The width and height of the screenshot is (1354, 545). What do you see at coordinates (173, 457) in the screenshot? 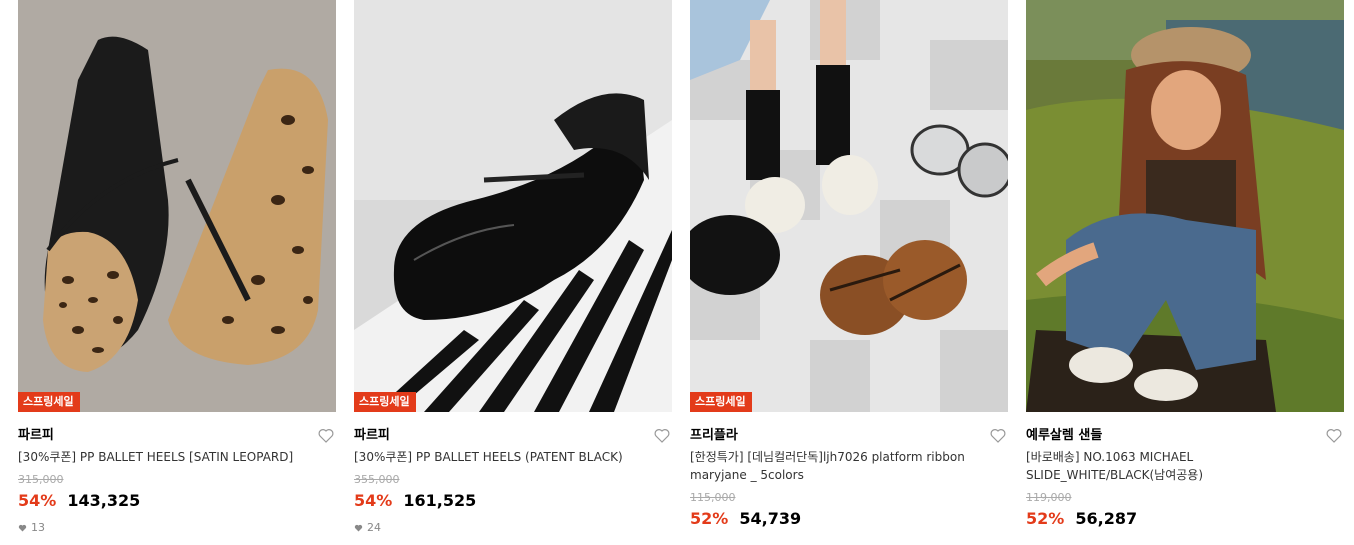
I see `product-name: [30%쿠폰] PP BALLET HEELS [SATIN LEOPARD]` at bounding box center [173, 457].